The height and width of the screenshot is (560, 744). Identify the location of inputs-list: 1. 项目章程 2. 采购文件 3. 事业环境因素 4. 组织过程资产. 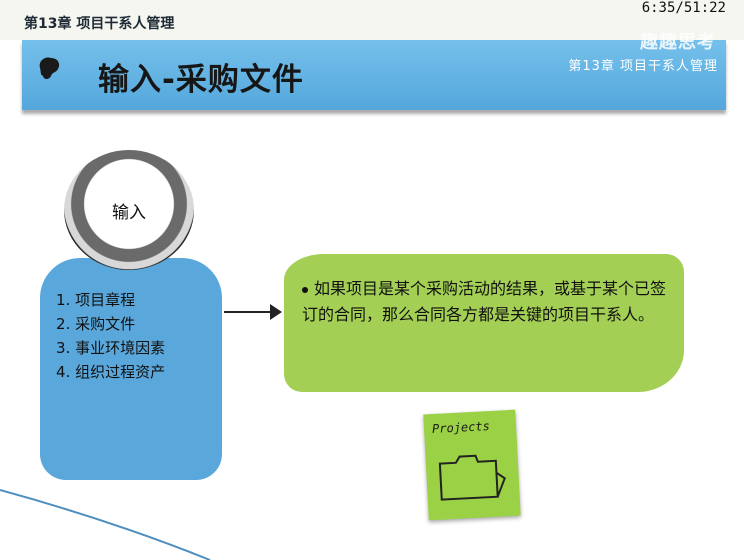
(110, 336).